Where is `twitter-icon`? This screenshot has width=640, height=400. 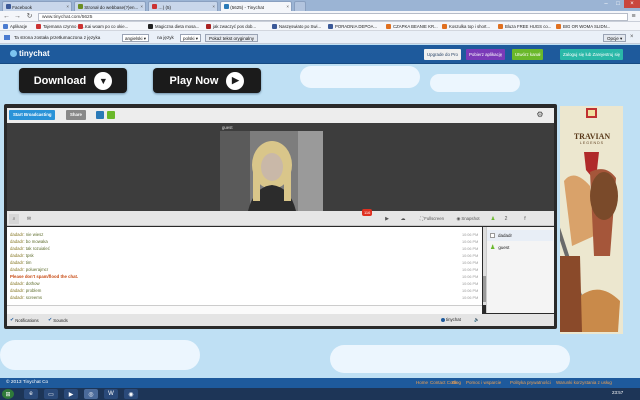 twitter-icon is located at coordinates (100, 115).